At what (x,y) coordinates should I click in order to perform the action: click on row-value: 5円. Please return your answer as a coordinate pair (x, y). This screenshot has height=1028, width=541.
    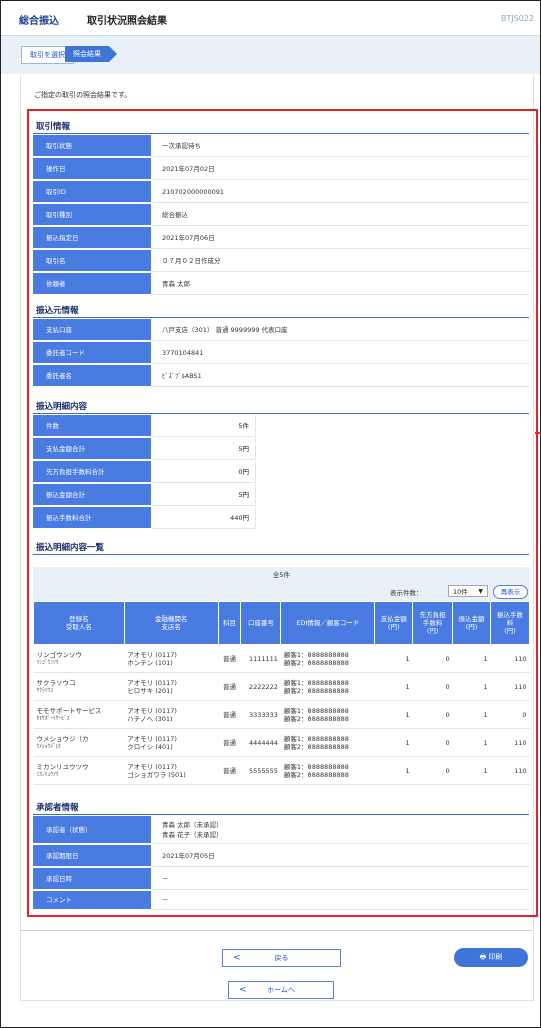
    Looking at the image, I should click on (203, 449).